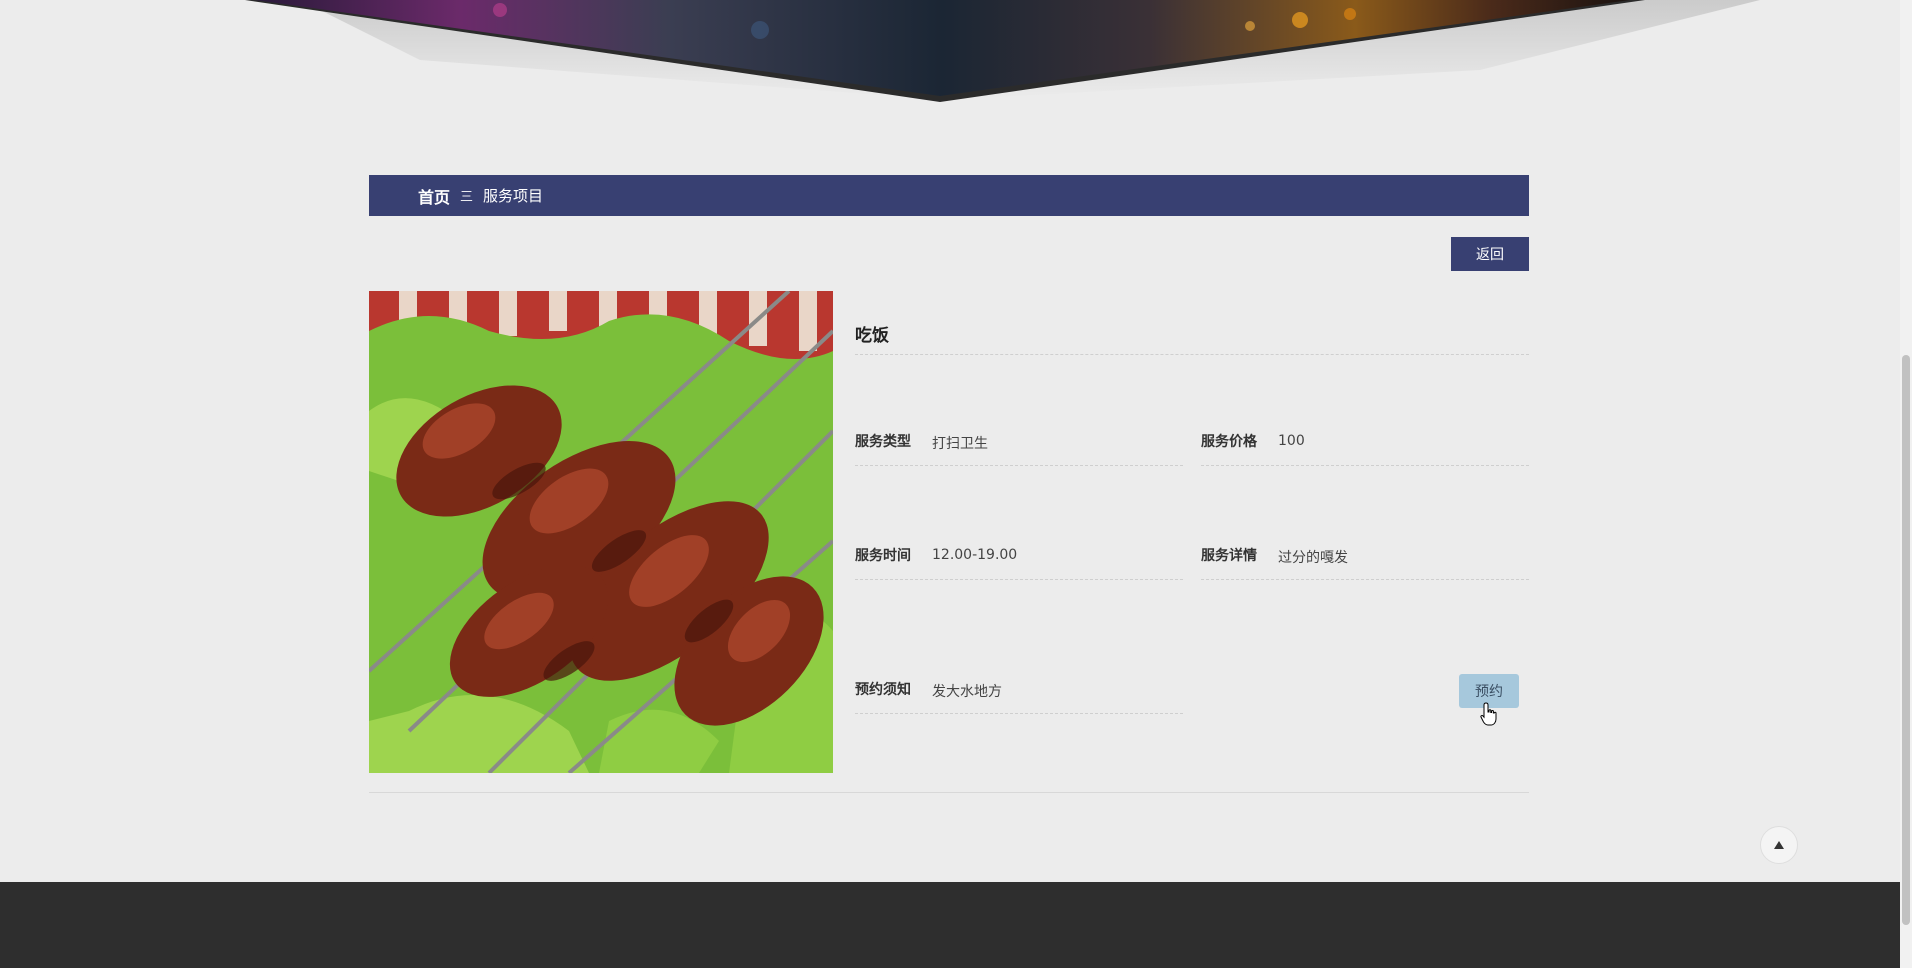  What do you see at coordinates (1313, 558) in the screenshot?
I see `service-detail-value: 过分的嘎发` at bounding box center [1313, 558].